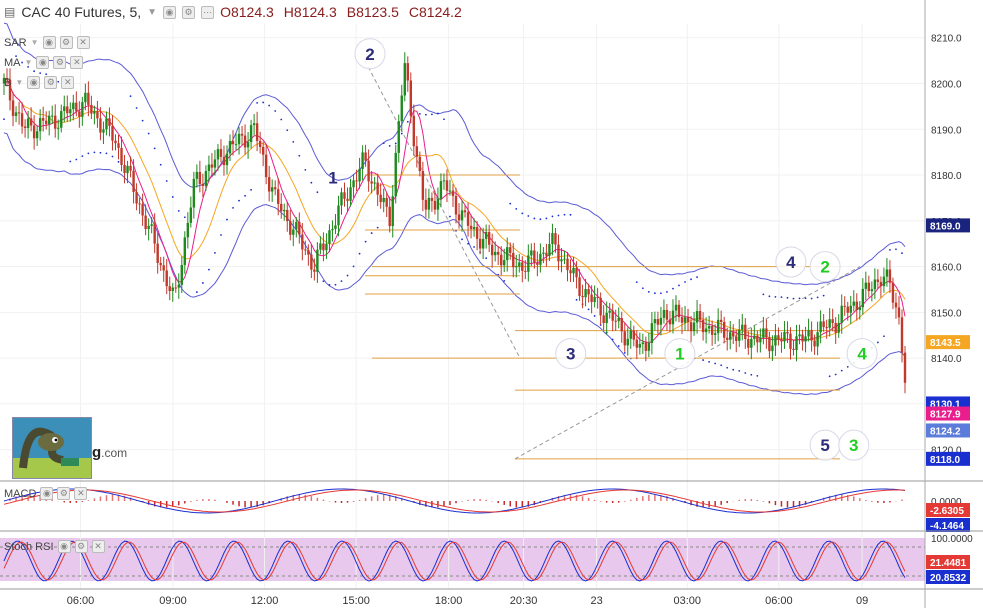  I want to click on indicator-macd: MACD ◉ ⚙ ✕, so click(46, 493).